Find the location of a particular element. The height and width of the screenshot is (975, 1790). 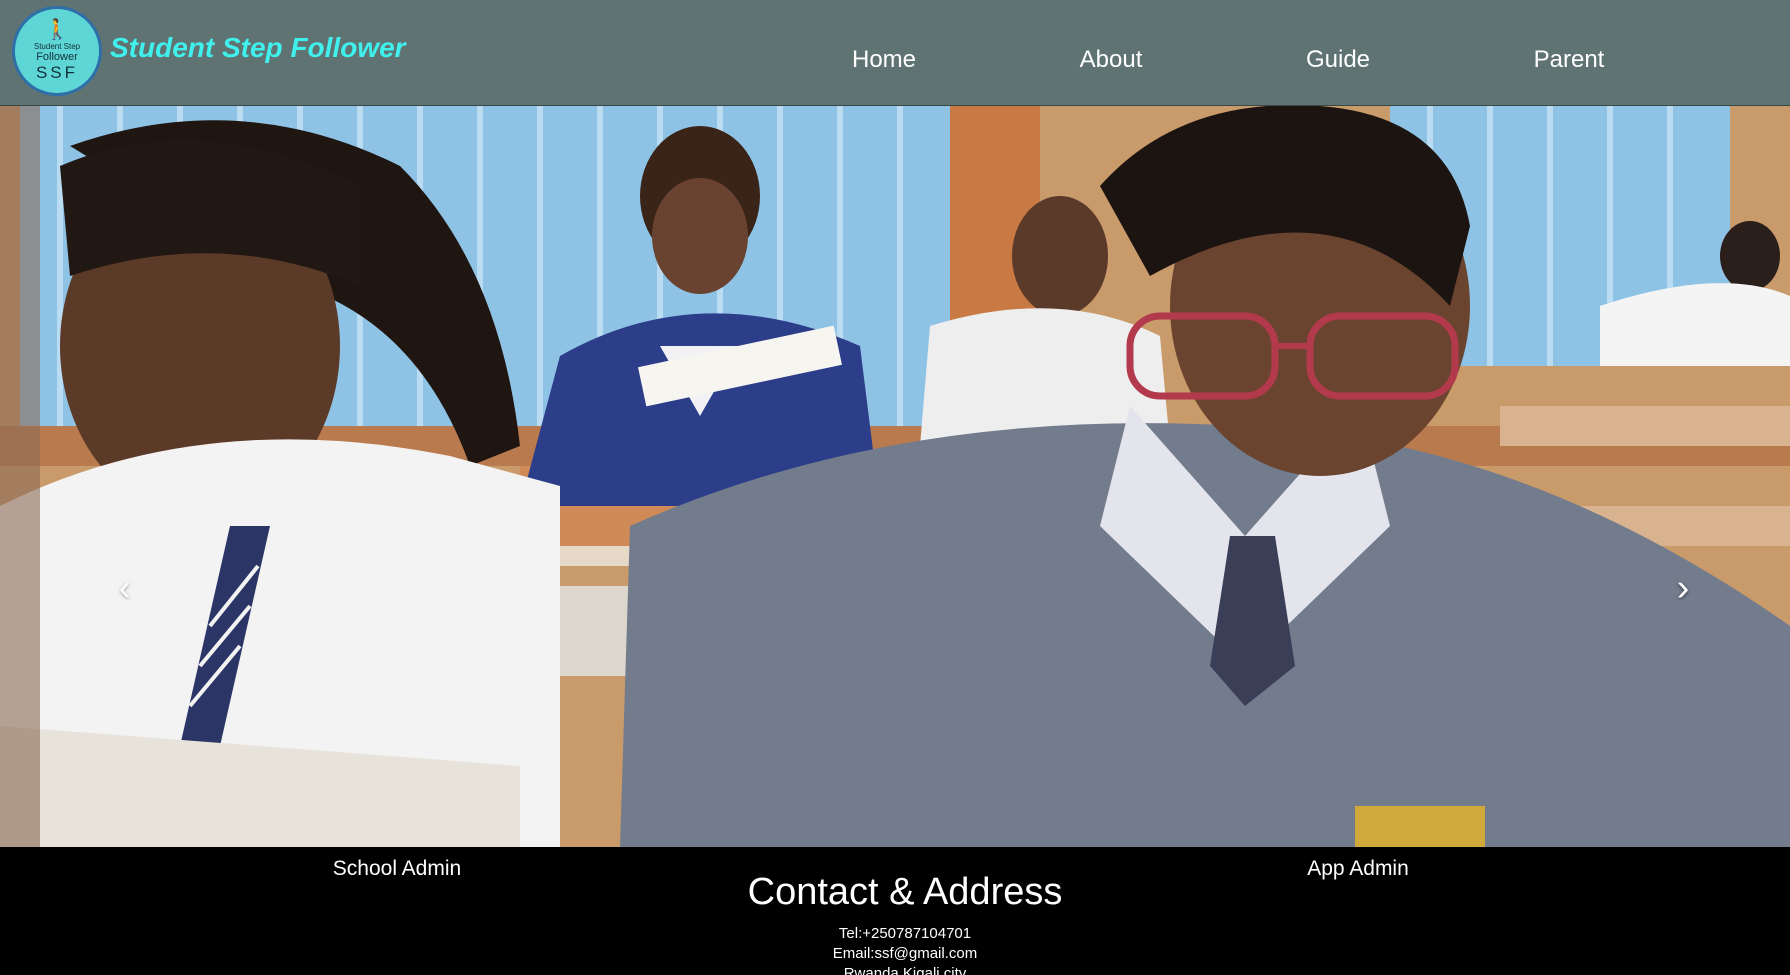

nav-parent-link: Parent is located at coordinates (1569, 60).